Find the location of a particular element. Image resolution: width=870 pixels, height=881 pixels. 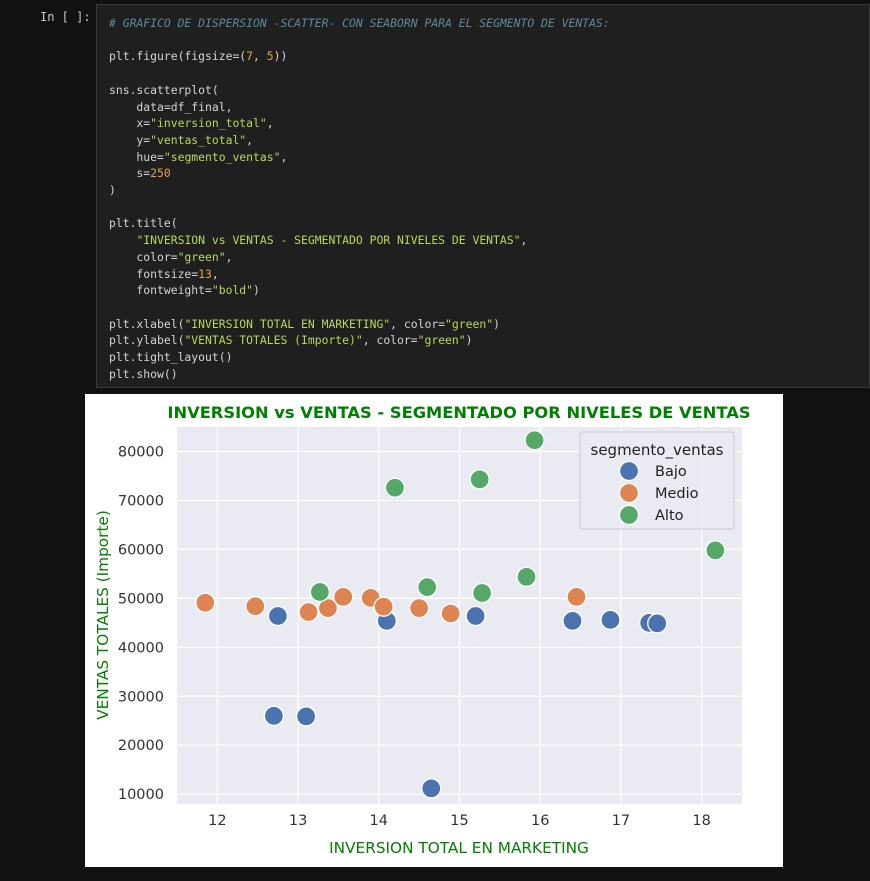

y-axis-label: VENTAS TOTALES (Importe) is located at coordinates (103, 615).